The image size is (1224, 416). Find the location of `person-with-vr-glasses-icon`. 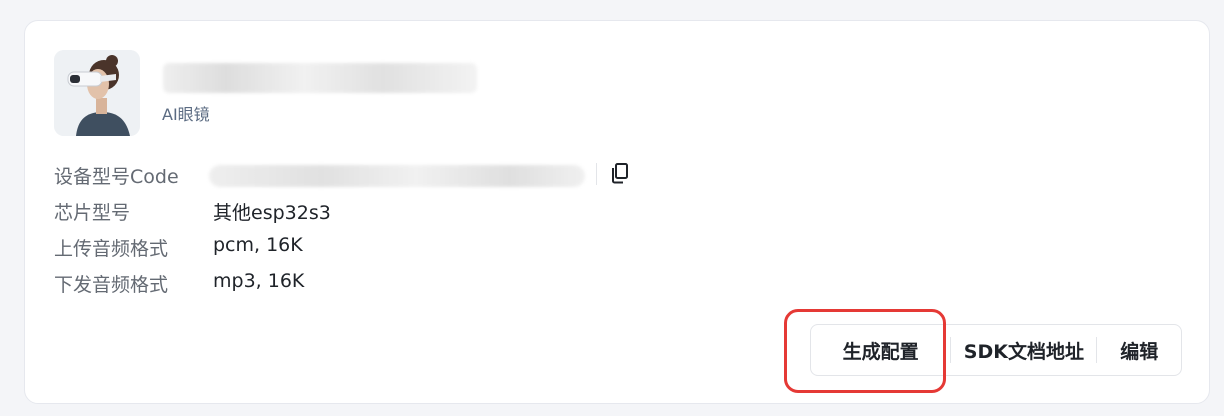

person-with-vr-glasses-icon is located at coordinates (97, 93).